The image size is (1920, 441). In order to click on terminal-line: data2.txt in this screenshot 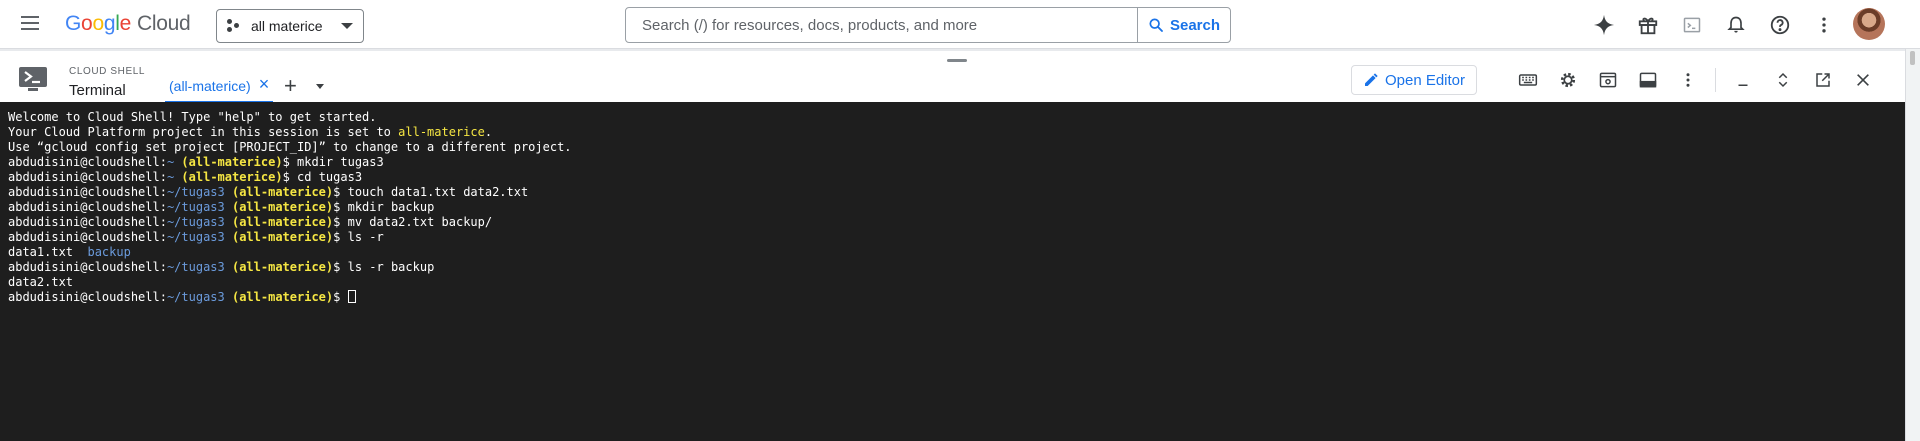, I will do `click(956, 282)`.